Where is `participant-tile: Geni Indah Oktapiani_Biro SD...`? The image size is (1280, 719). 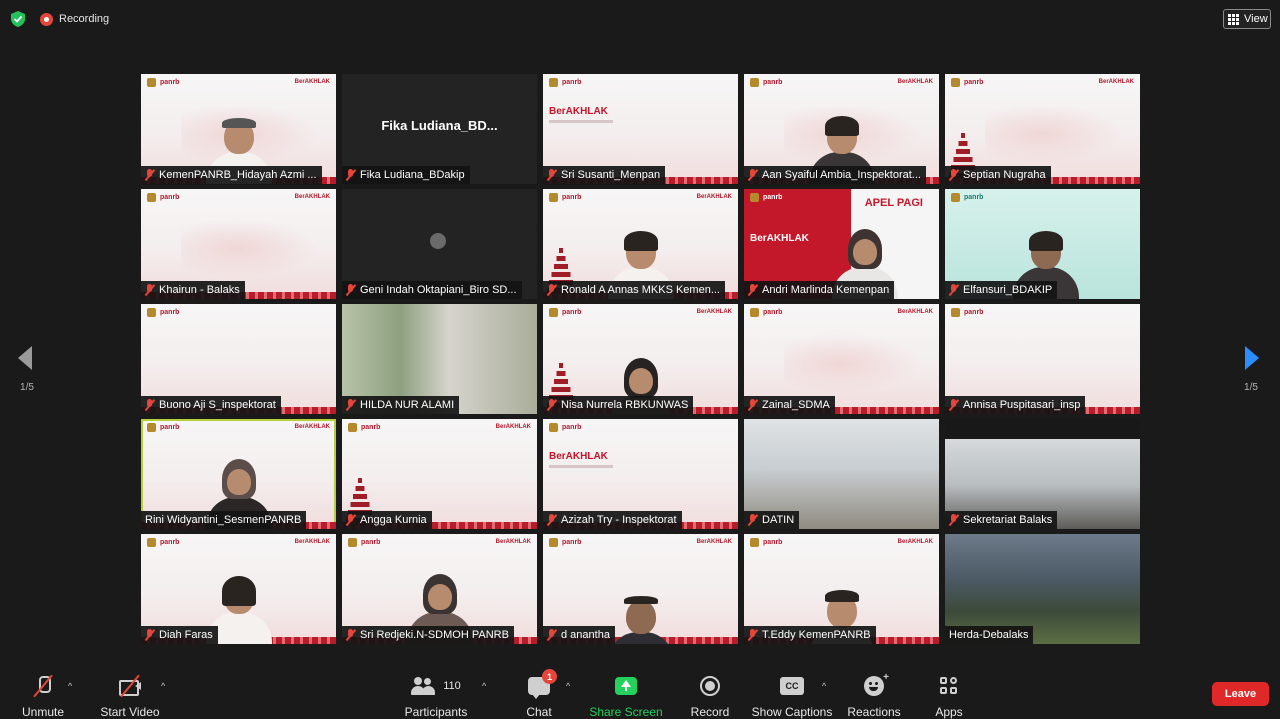
participant-tile: Geni Indah Oktapiani_Biro SD... is located at coordinates (439, 244).